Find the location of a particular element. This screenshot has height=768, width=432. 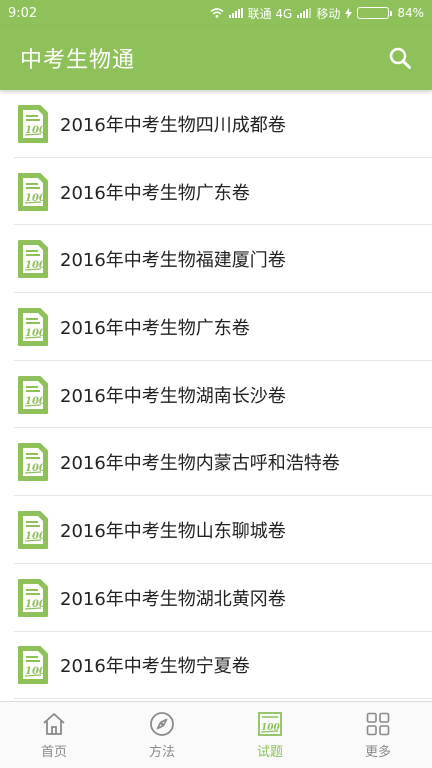

status-time: 9:02 is located at coordinates (23, 13).